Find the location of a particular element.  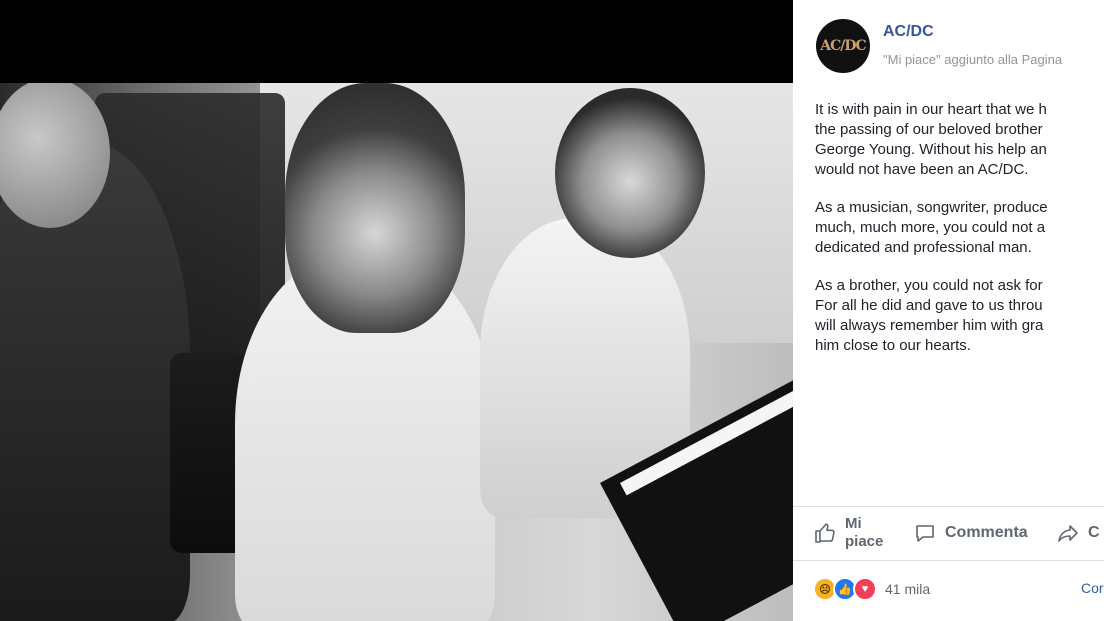

page-name-link: AC/DC is located at coordinates (908, 32).